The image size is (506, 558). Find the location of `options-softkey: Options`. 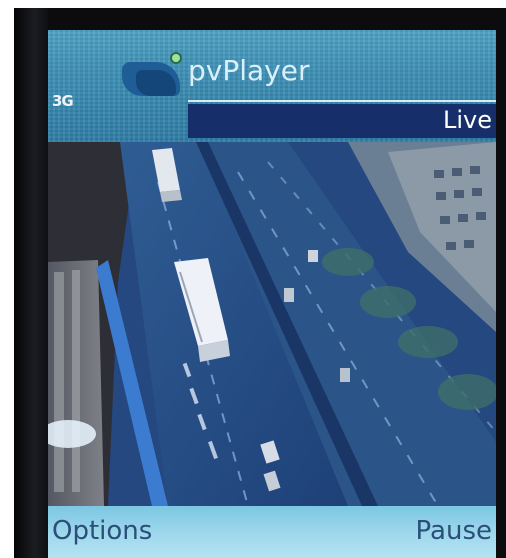

options-softkey: Options is located at coordinates (102, 531).